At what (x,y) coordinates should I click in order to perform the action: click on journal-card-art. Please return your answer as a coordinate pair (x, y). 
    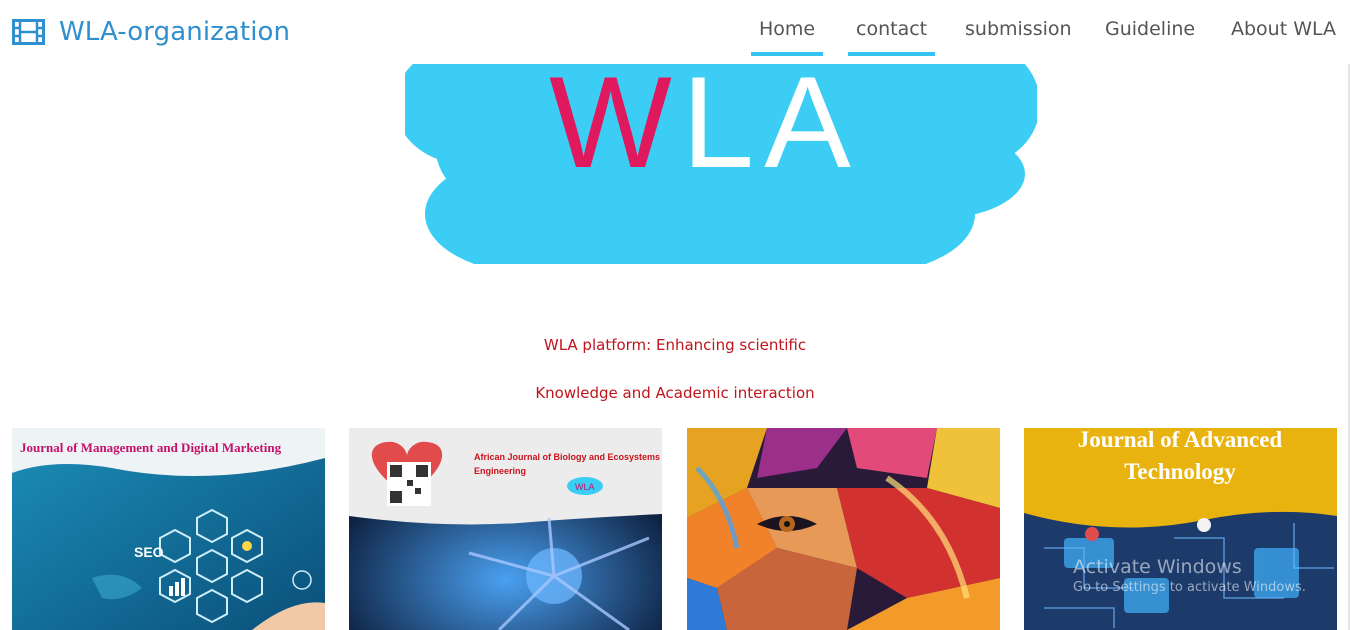
    Looking at the image, I should click on (843, 529).